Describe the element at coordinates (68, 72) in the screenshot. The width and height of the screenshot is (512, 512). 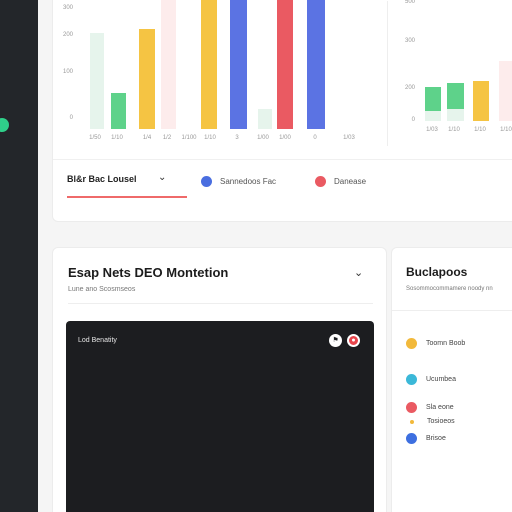
I see `y-tick-label: 100` at that location.